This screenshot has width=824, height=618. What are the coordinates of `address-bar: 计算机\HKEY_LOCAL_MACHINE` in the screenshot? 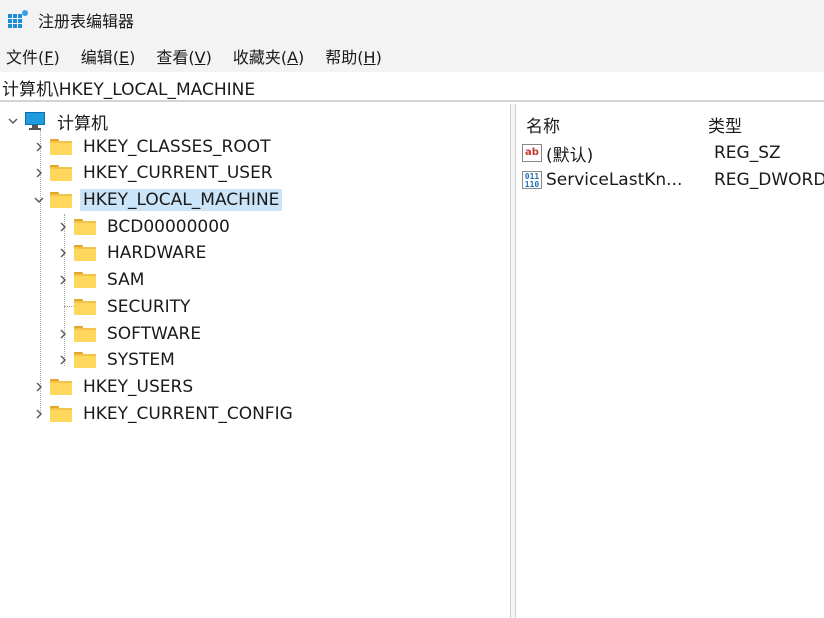 It's located at (412, 88).